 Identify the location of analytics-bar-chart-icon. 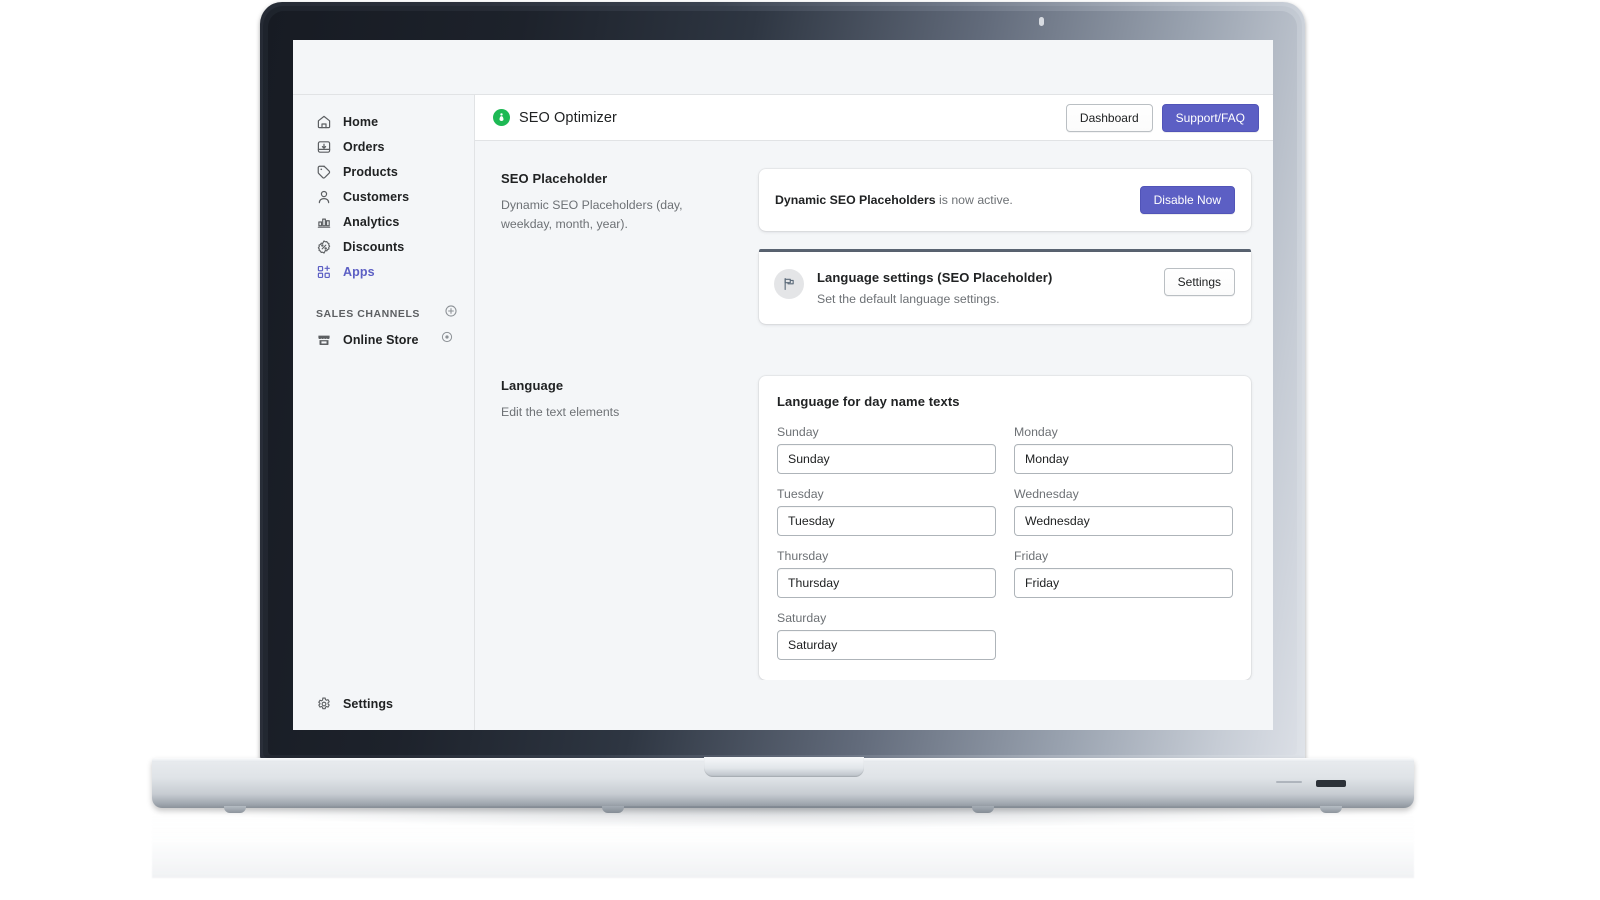
(324, 222).